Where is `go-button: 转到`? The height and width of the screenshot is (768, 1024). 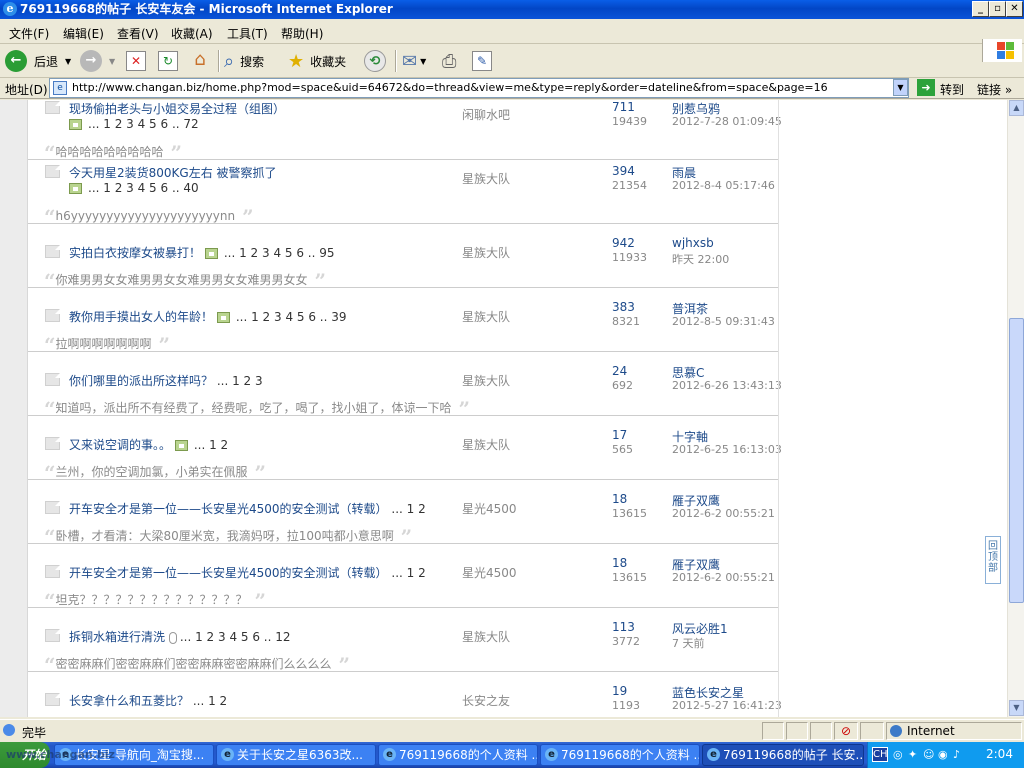 go-button: 转到 is located at coordinates (952, 89).